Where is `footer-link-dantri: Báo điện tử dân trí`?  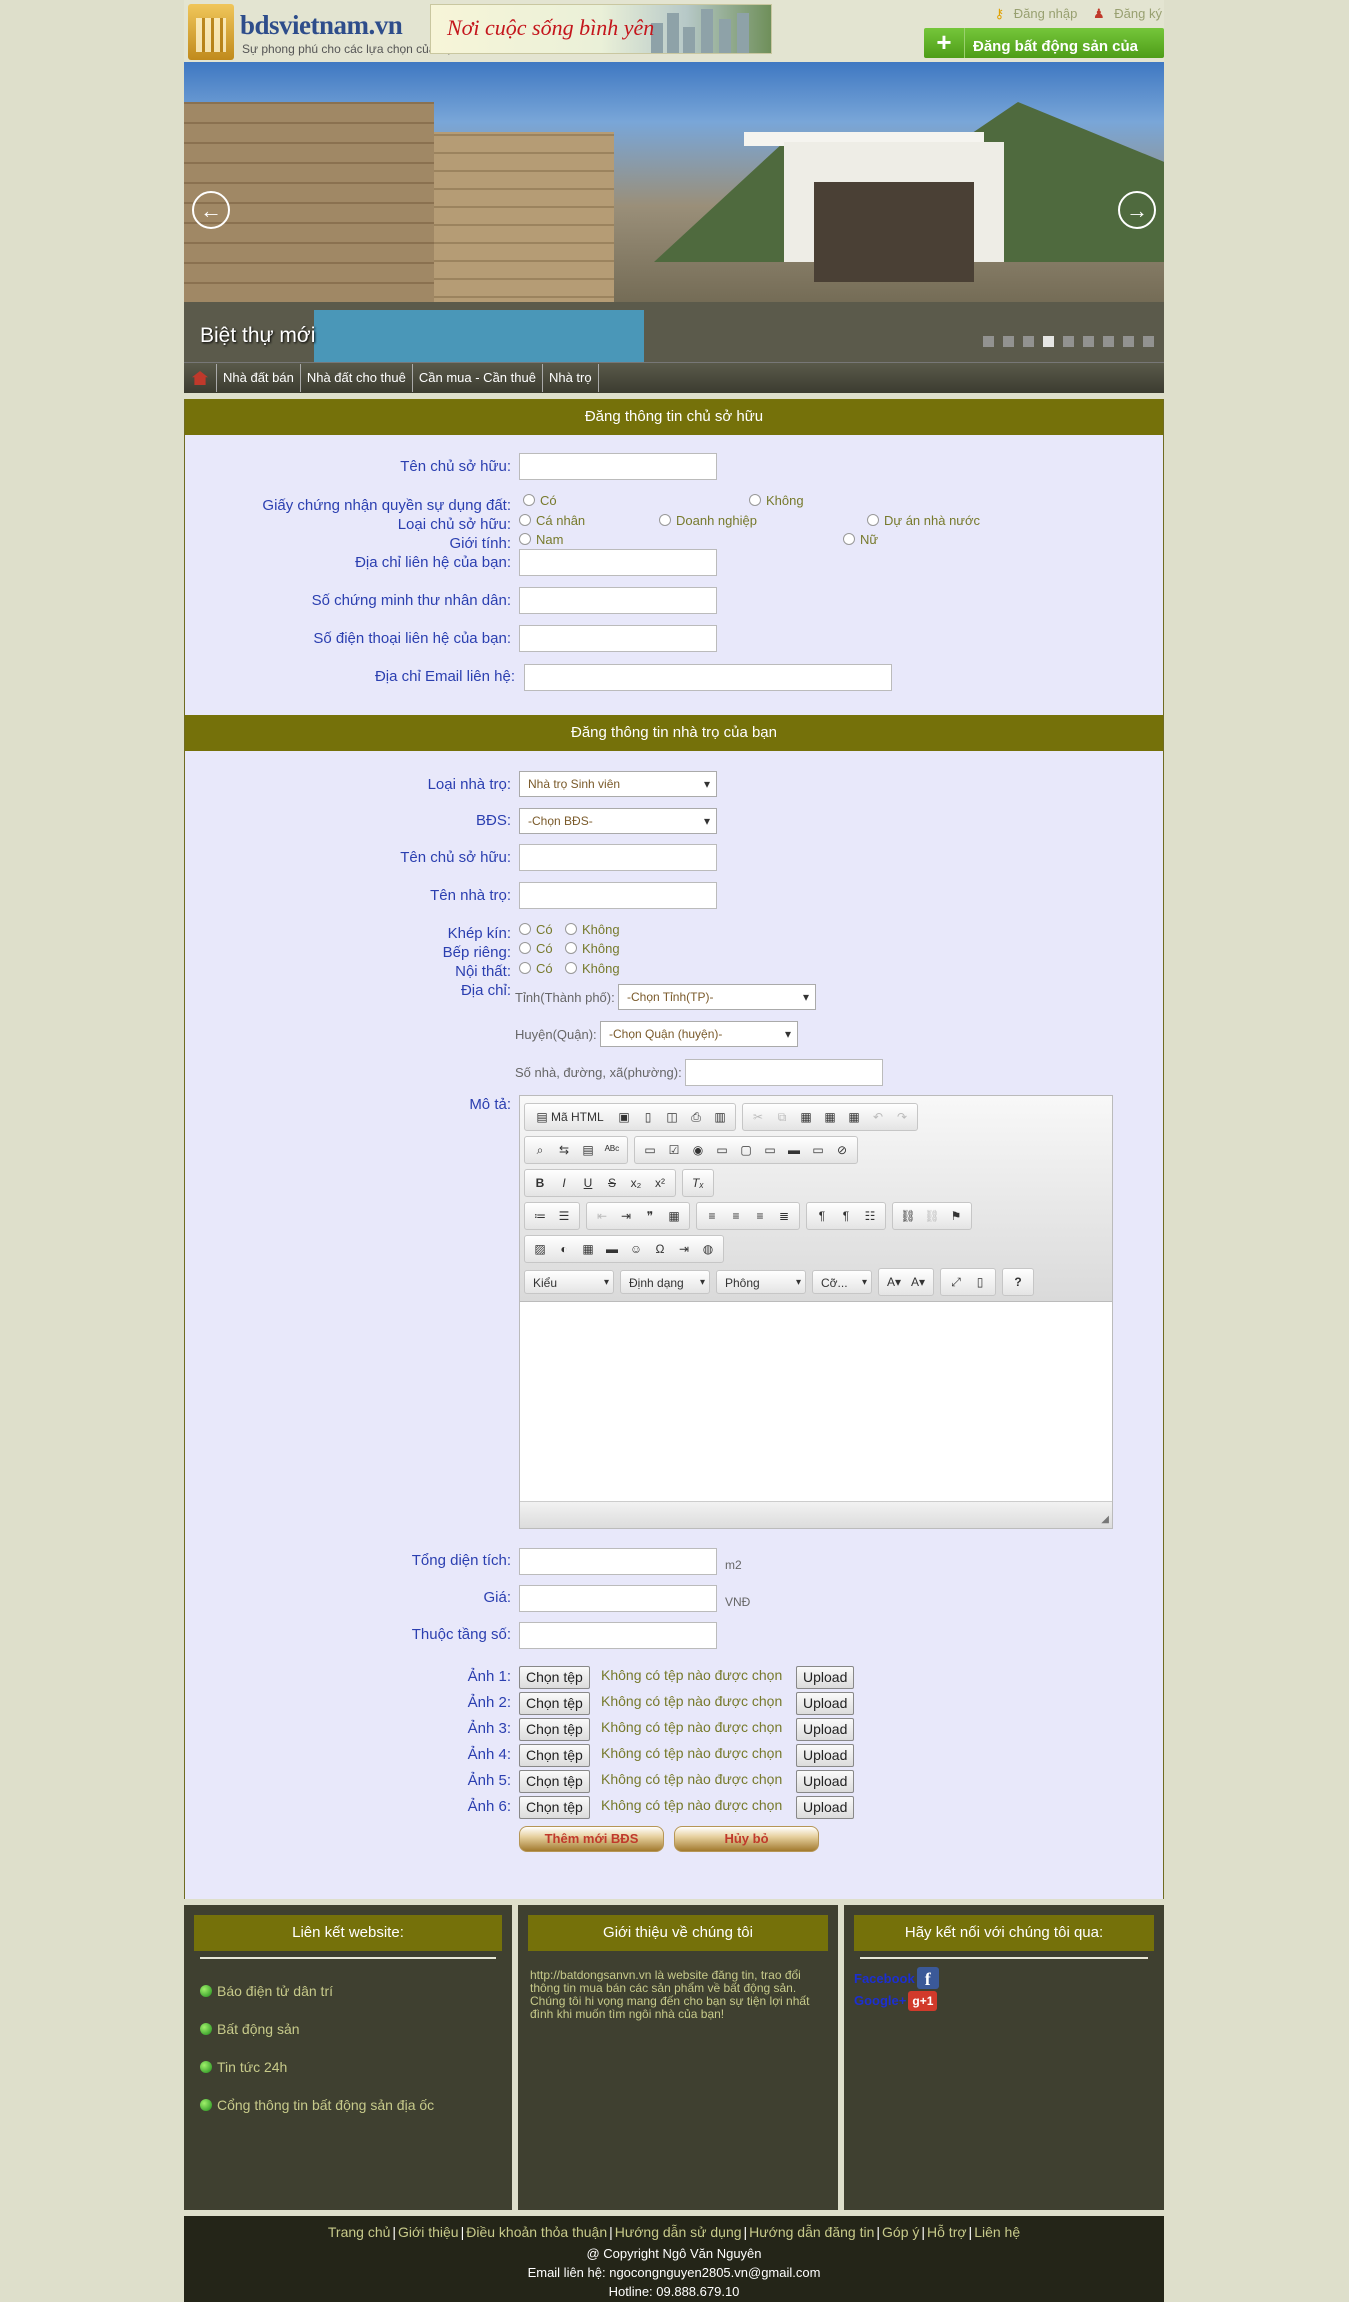
footer-link-dantri: Báo điện tử dân trí is located at coordinates (317, 1991).